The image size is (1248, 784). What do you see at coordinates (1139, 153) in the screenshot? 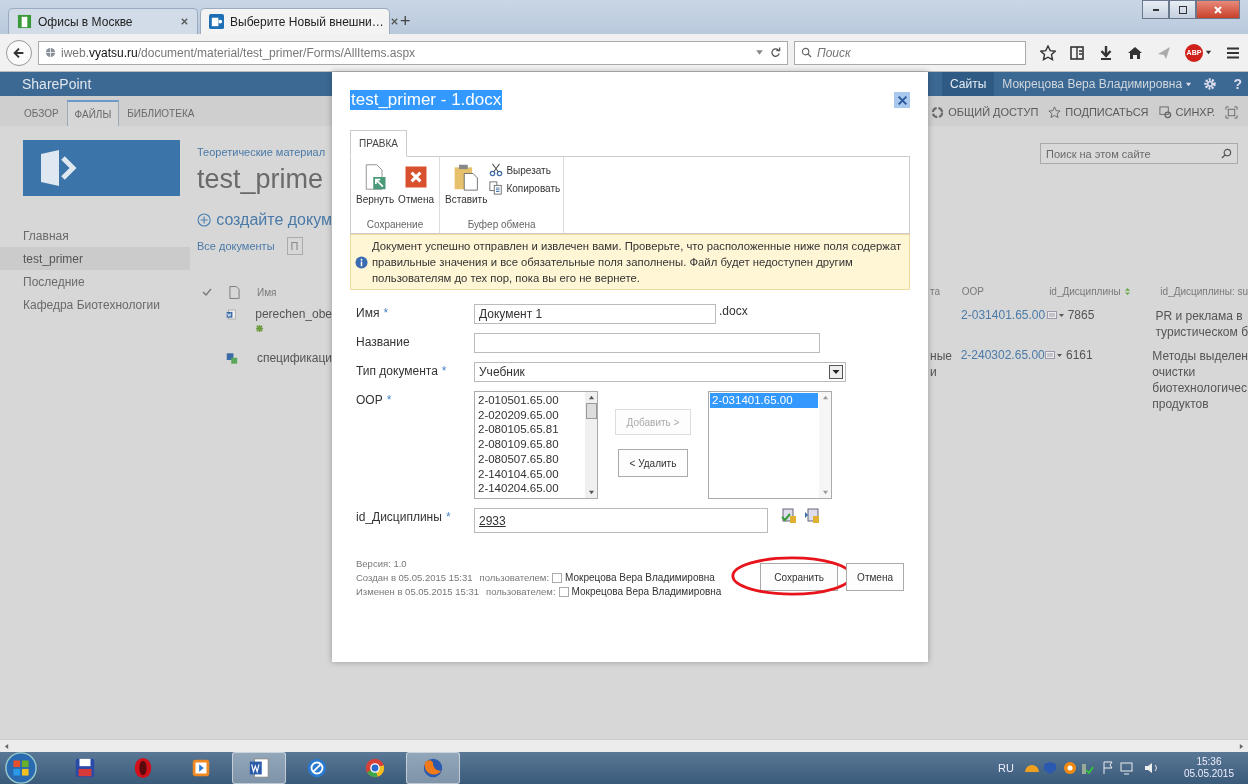
I see `site-search-field: Поиск на этом сайте` at bounding box center [1139, 153].